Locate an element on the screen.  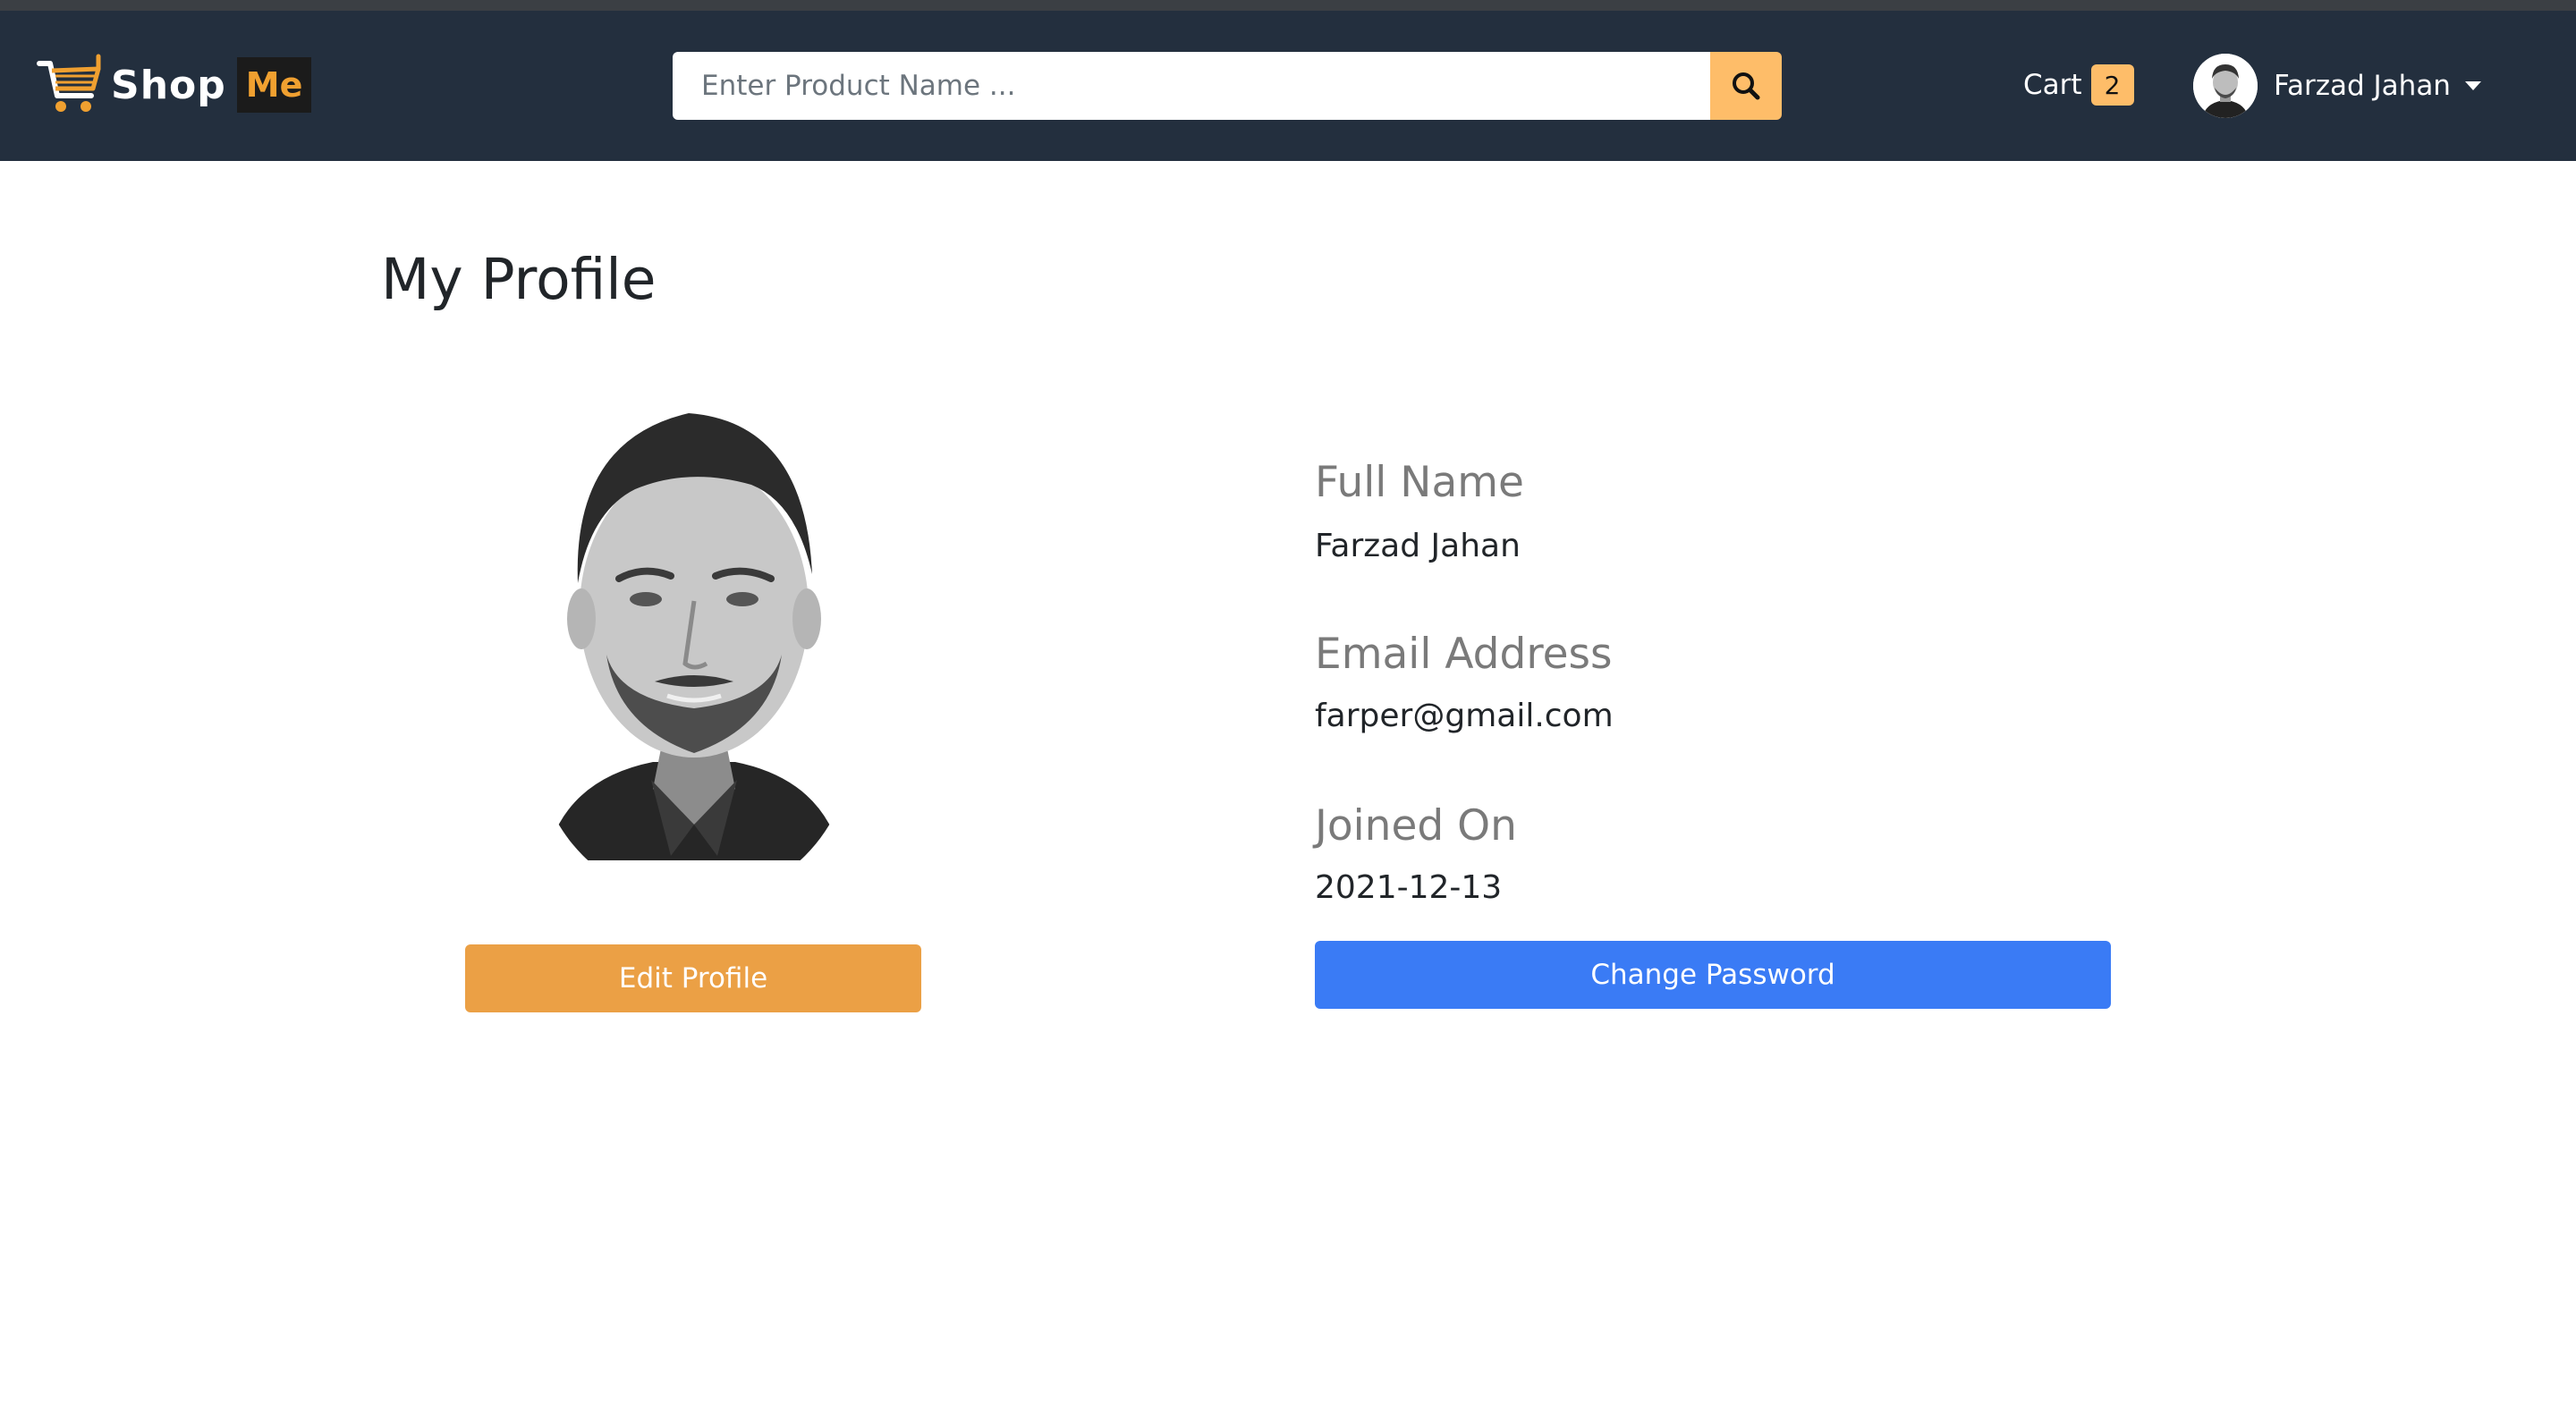
email-label: Email Address is located at coordinates (1464, 654).